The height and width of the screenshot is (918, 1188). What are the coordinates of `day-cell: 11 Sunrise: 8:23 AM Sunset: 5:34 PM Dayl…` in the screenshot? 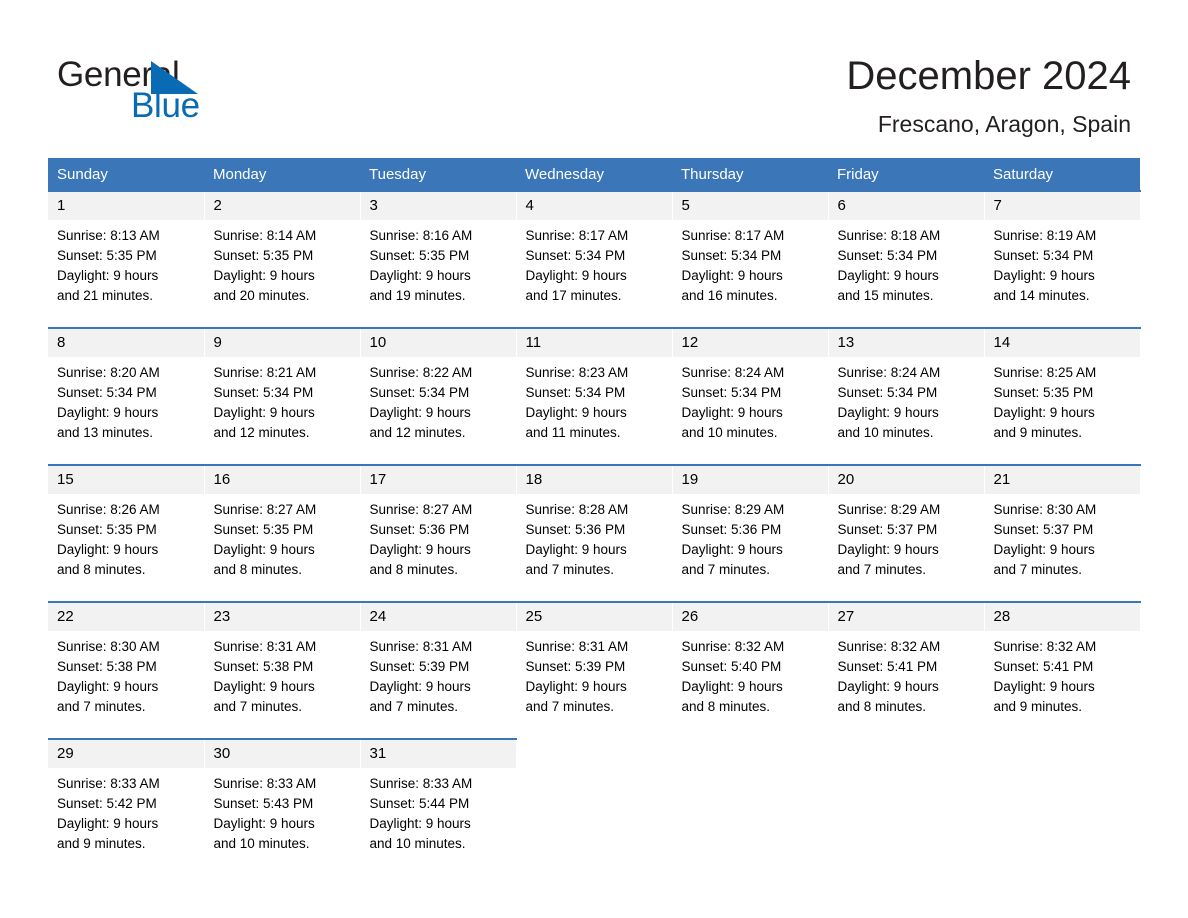 It's located at (594, 394).